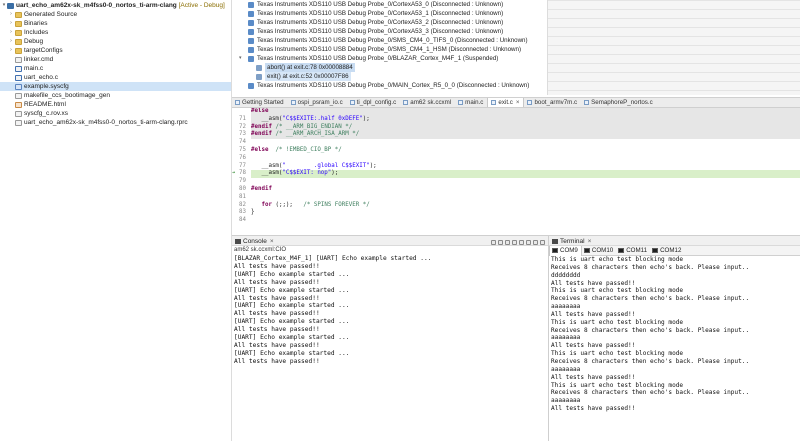  I want to click on tree-item: syscfg_c.rov.xs, so click(115, 113).